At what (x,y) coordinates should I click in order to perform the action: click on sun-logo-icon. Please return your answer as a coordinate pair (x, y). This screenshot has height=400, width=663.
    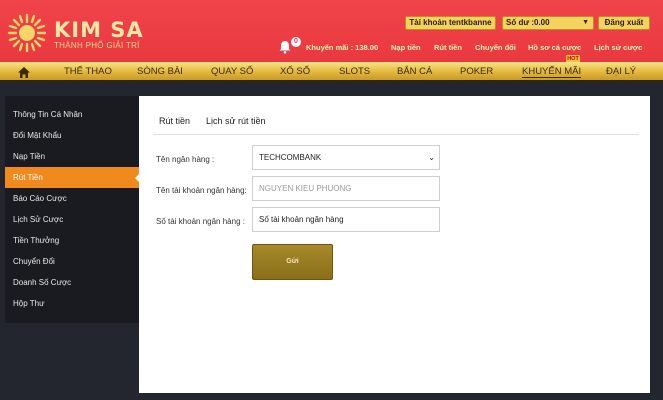
    Looking at the image, I should click on (27, 33).